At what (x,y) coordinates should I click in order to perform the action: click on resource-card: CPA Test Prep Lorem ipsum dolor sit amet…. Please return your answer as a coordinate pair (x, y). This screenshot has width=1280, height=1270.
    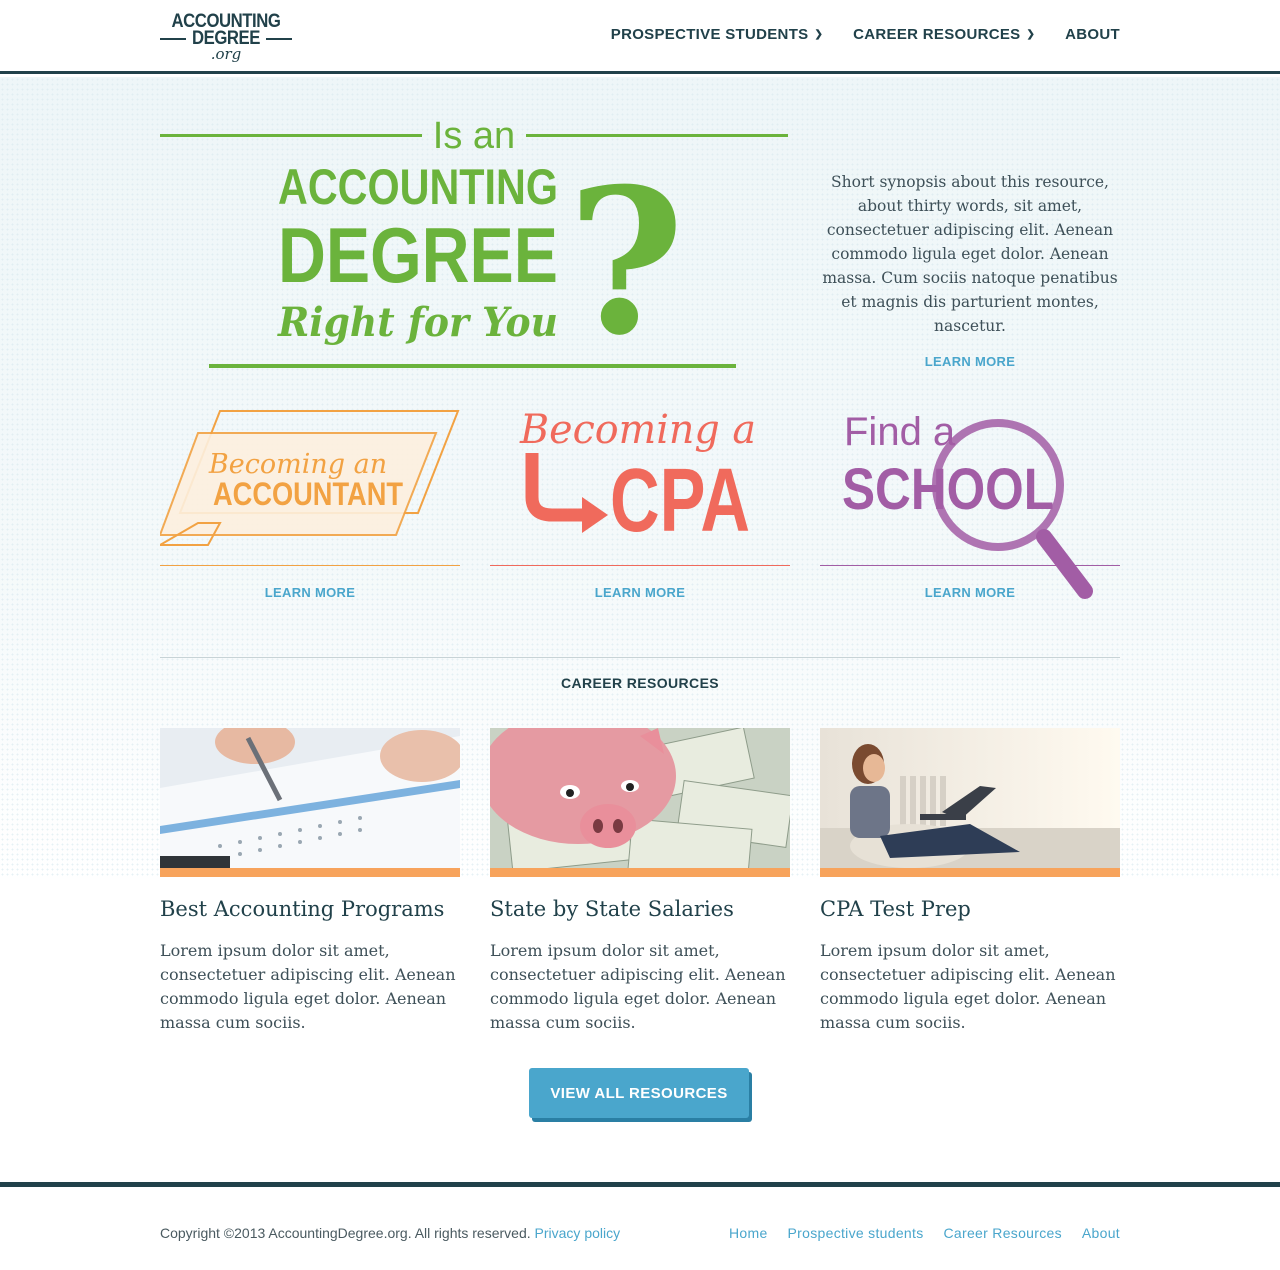
    Looking at the image, I should click on (970, 881).